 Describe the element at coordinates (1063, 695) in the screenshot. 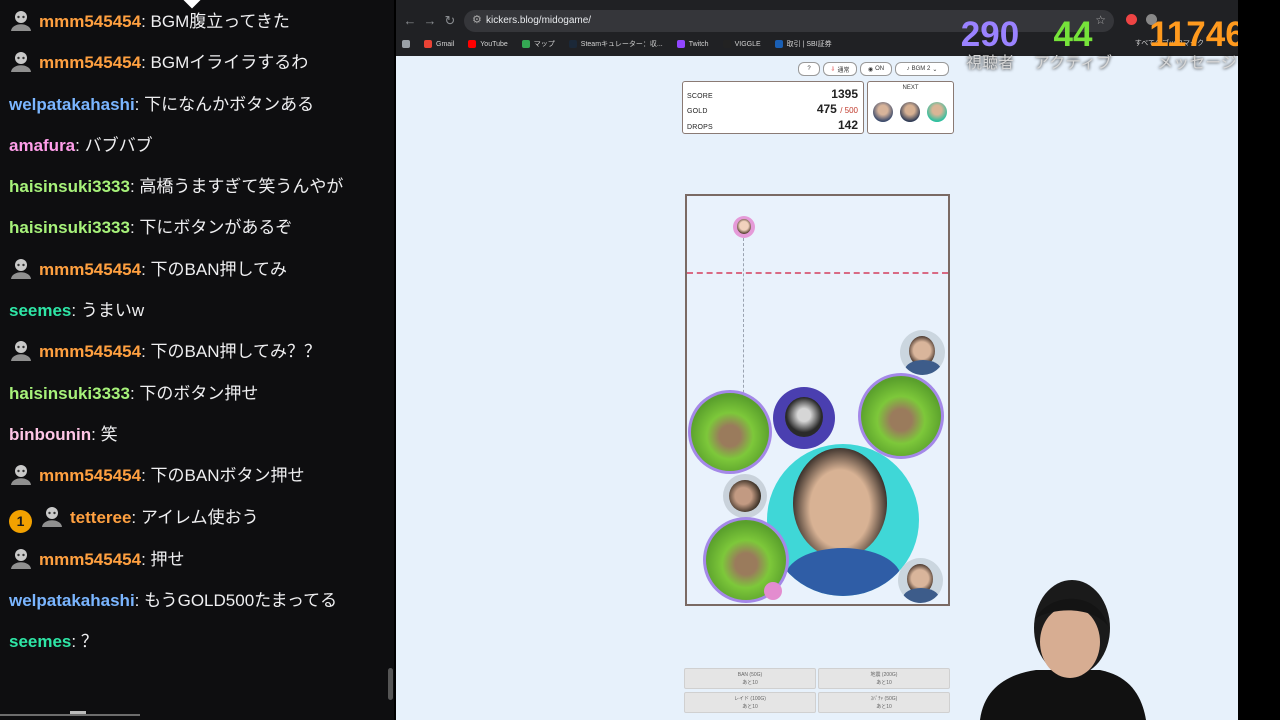

I see `streamer-body` at that location.